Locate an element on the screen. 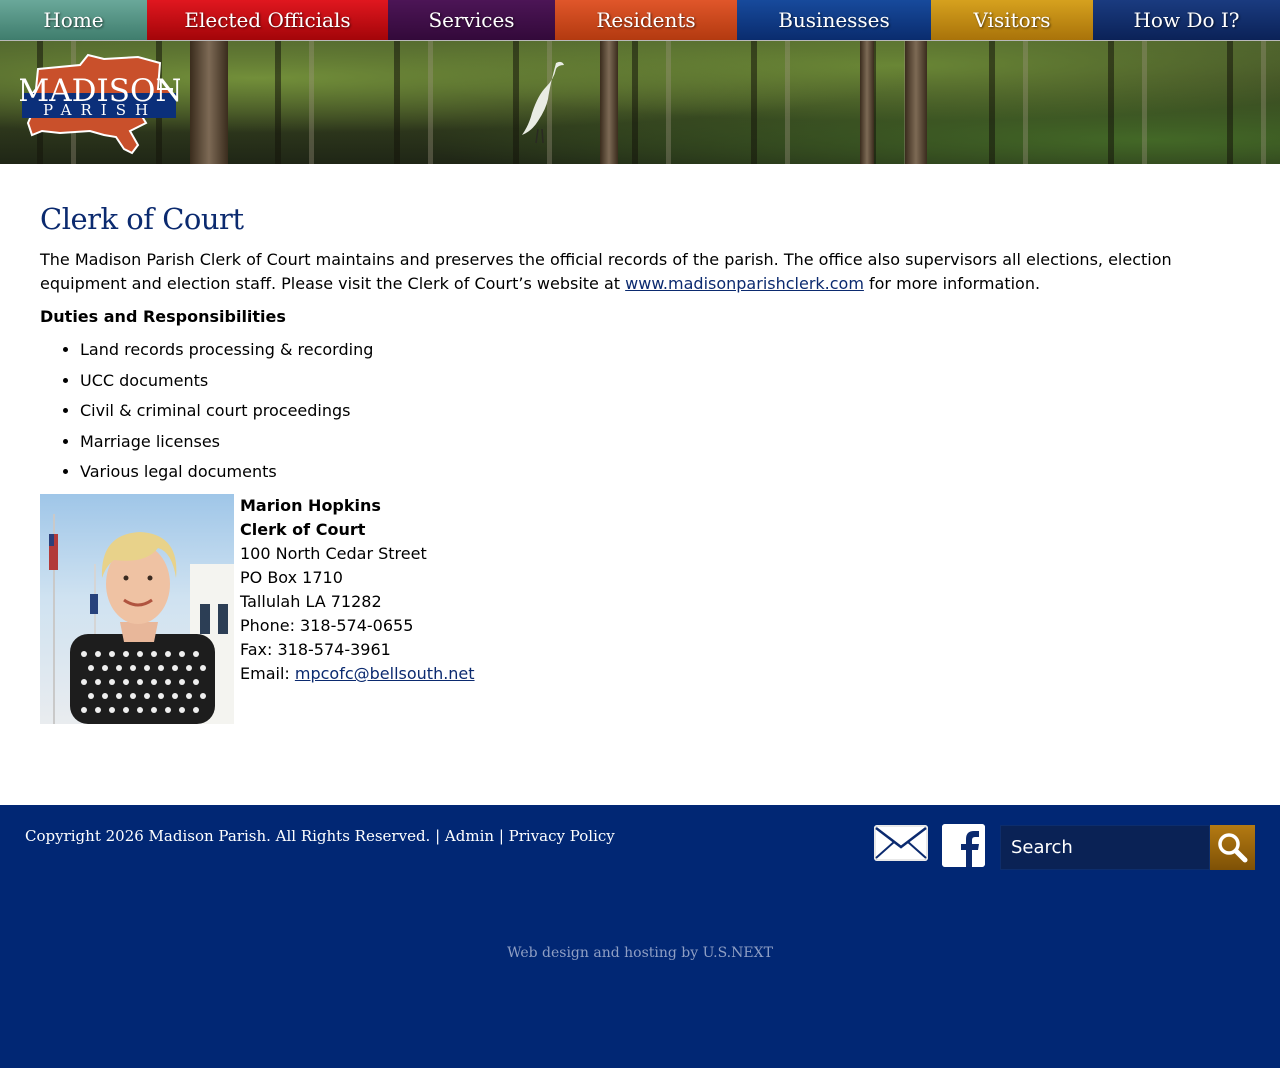 This screenshot has height=1068, width=1280. madison-parish-logo: MADISON PARISH is located at coordinates (100, 104).